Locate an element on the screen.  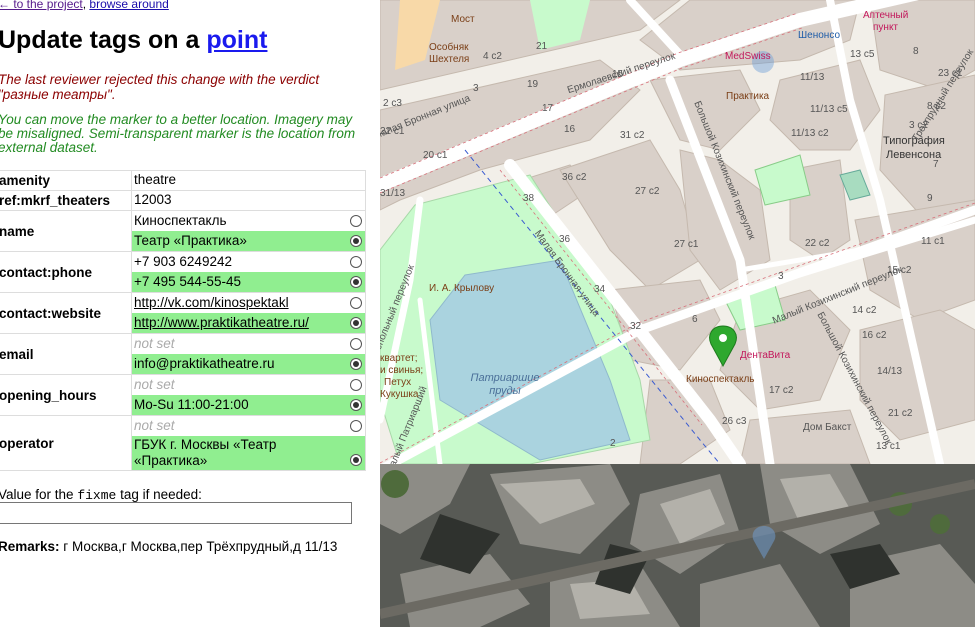
tag-option-selected: Театр «Практика» is located at coordinates (248, 241).